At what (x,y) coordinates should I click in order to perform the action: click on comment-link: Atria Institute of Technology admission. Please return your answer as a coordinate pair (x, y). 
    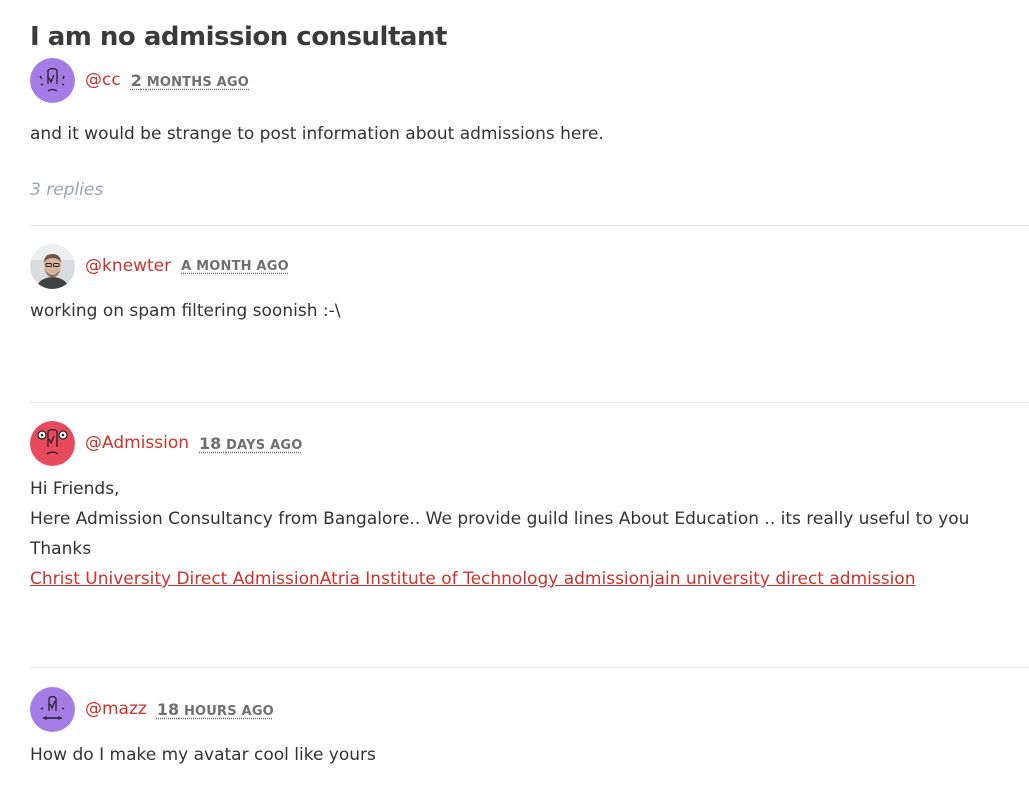
    Looking at the image, I should click on (485, 579).